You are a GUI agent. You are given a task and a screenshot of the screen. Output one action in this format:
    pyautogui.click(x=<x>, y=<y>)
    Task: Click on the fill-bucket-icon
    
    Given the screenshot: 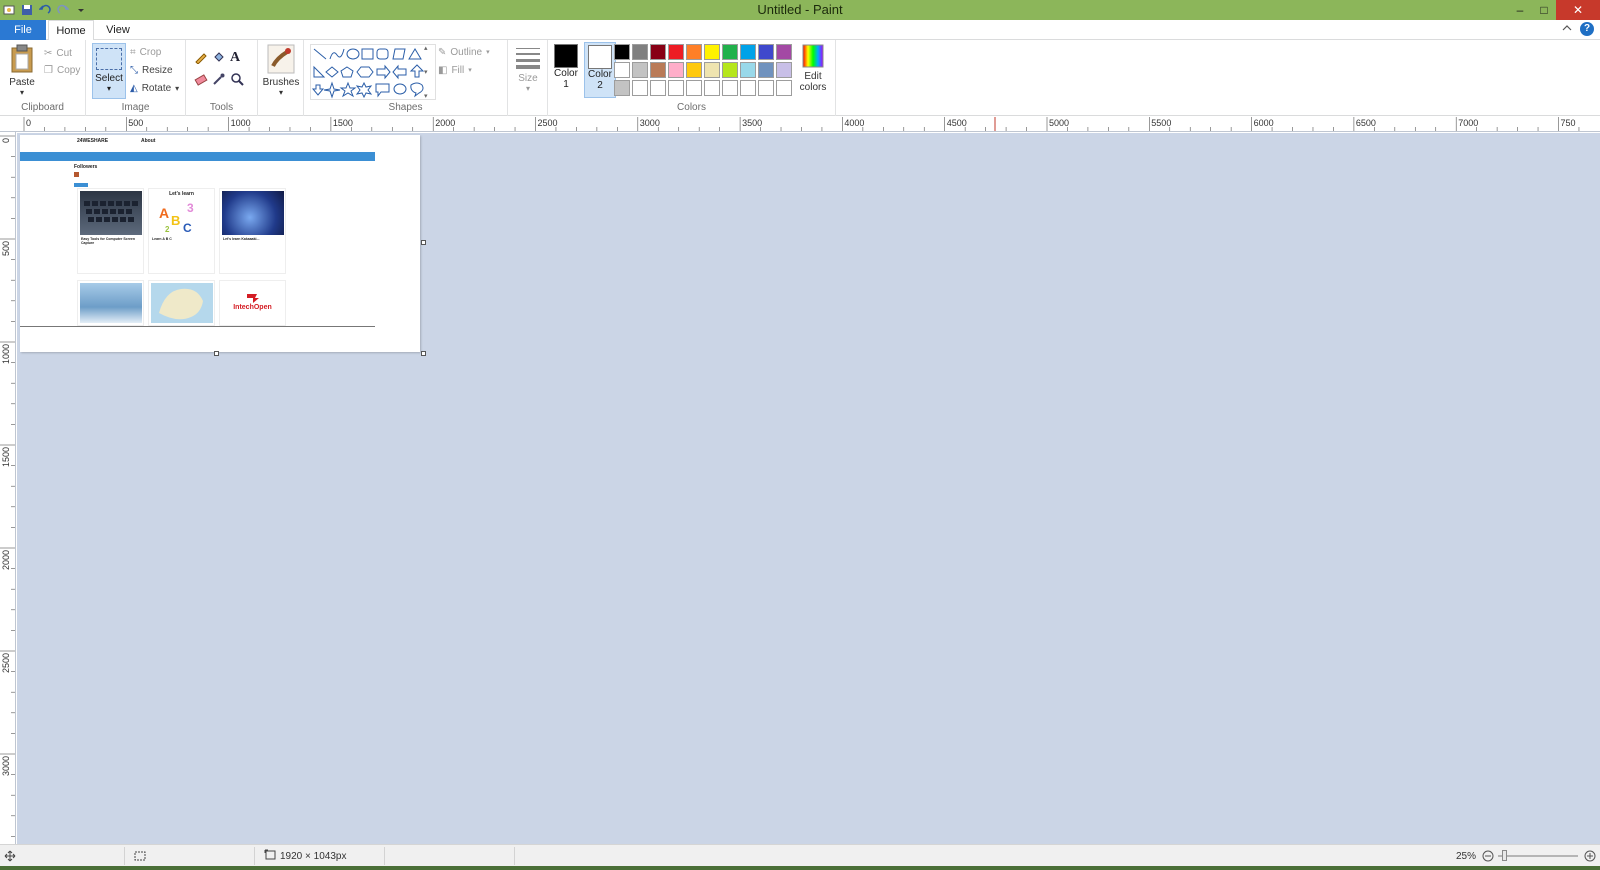 What is the action you would take?
    pyautogui.click(x=221, y=61)
    